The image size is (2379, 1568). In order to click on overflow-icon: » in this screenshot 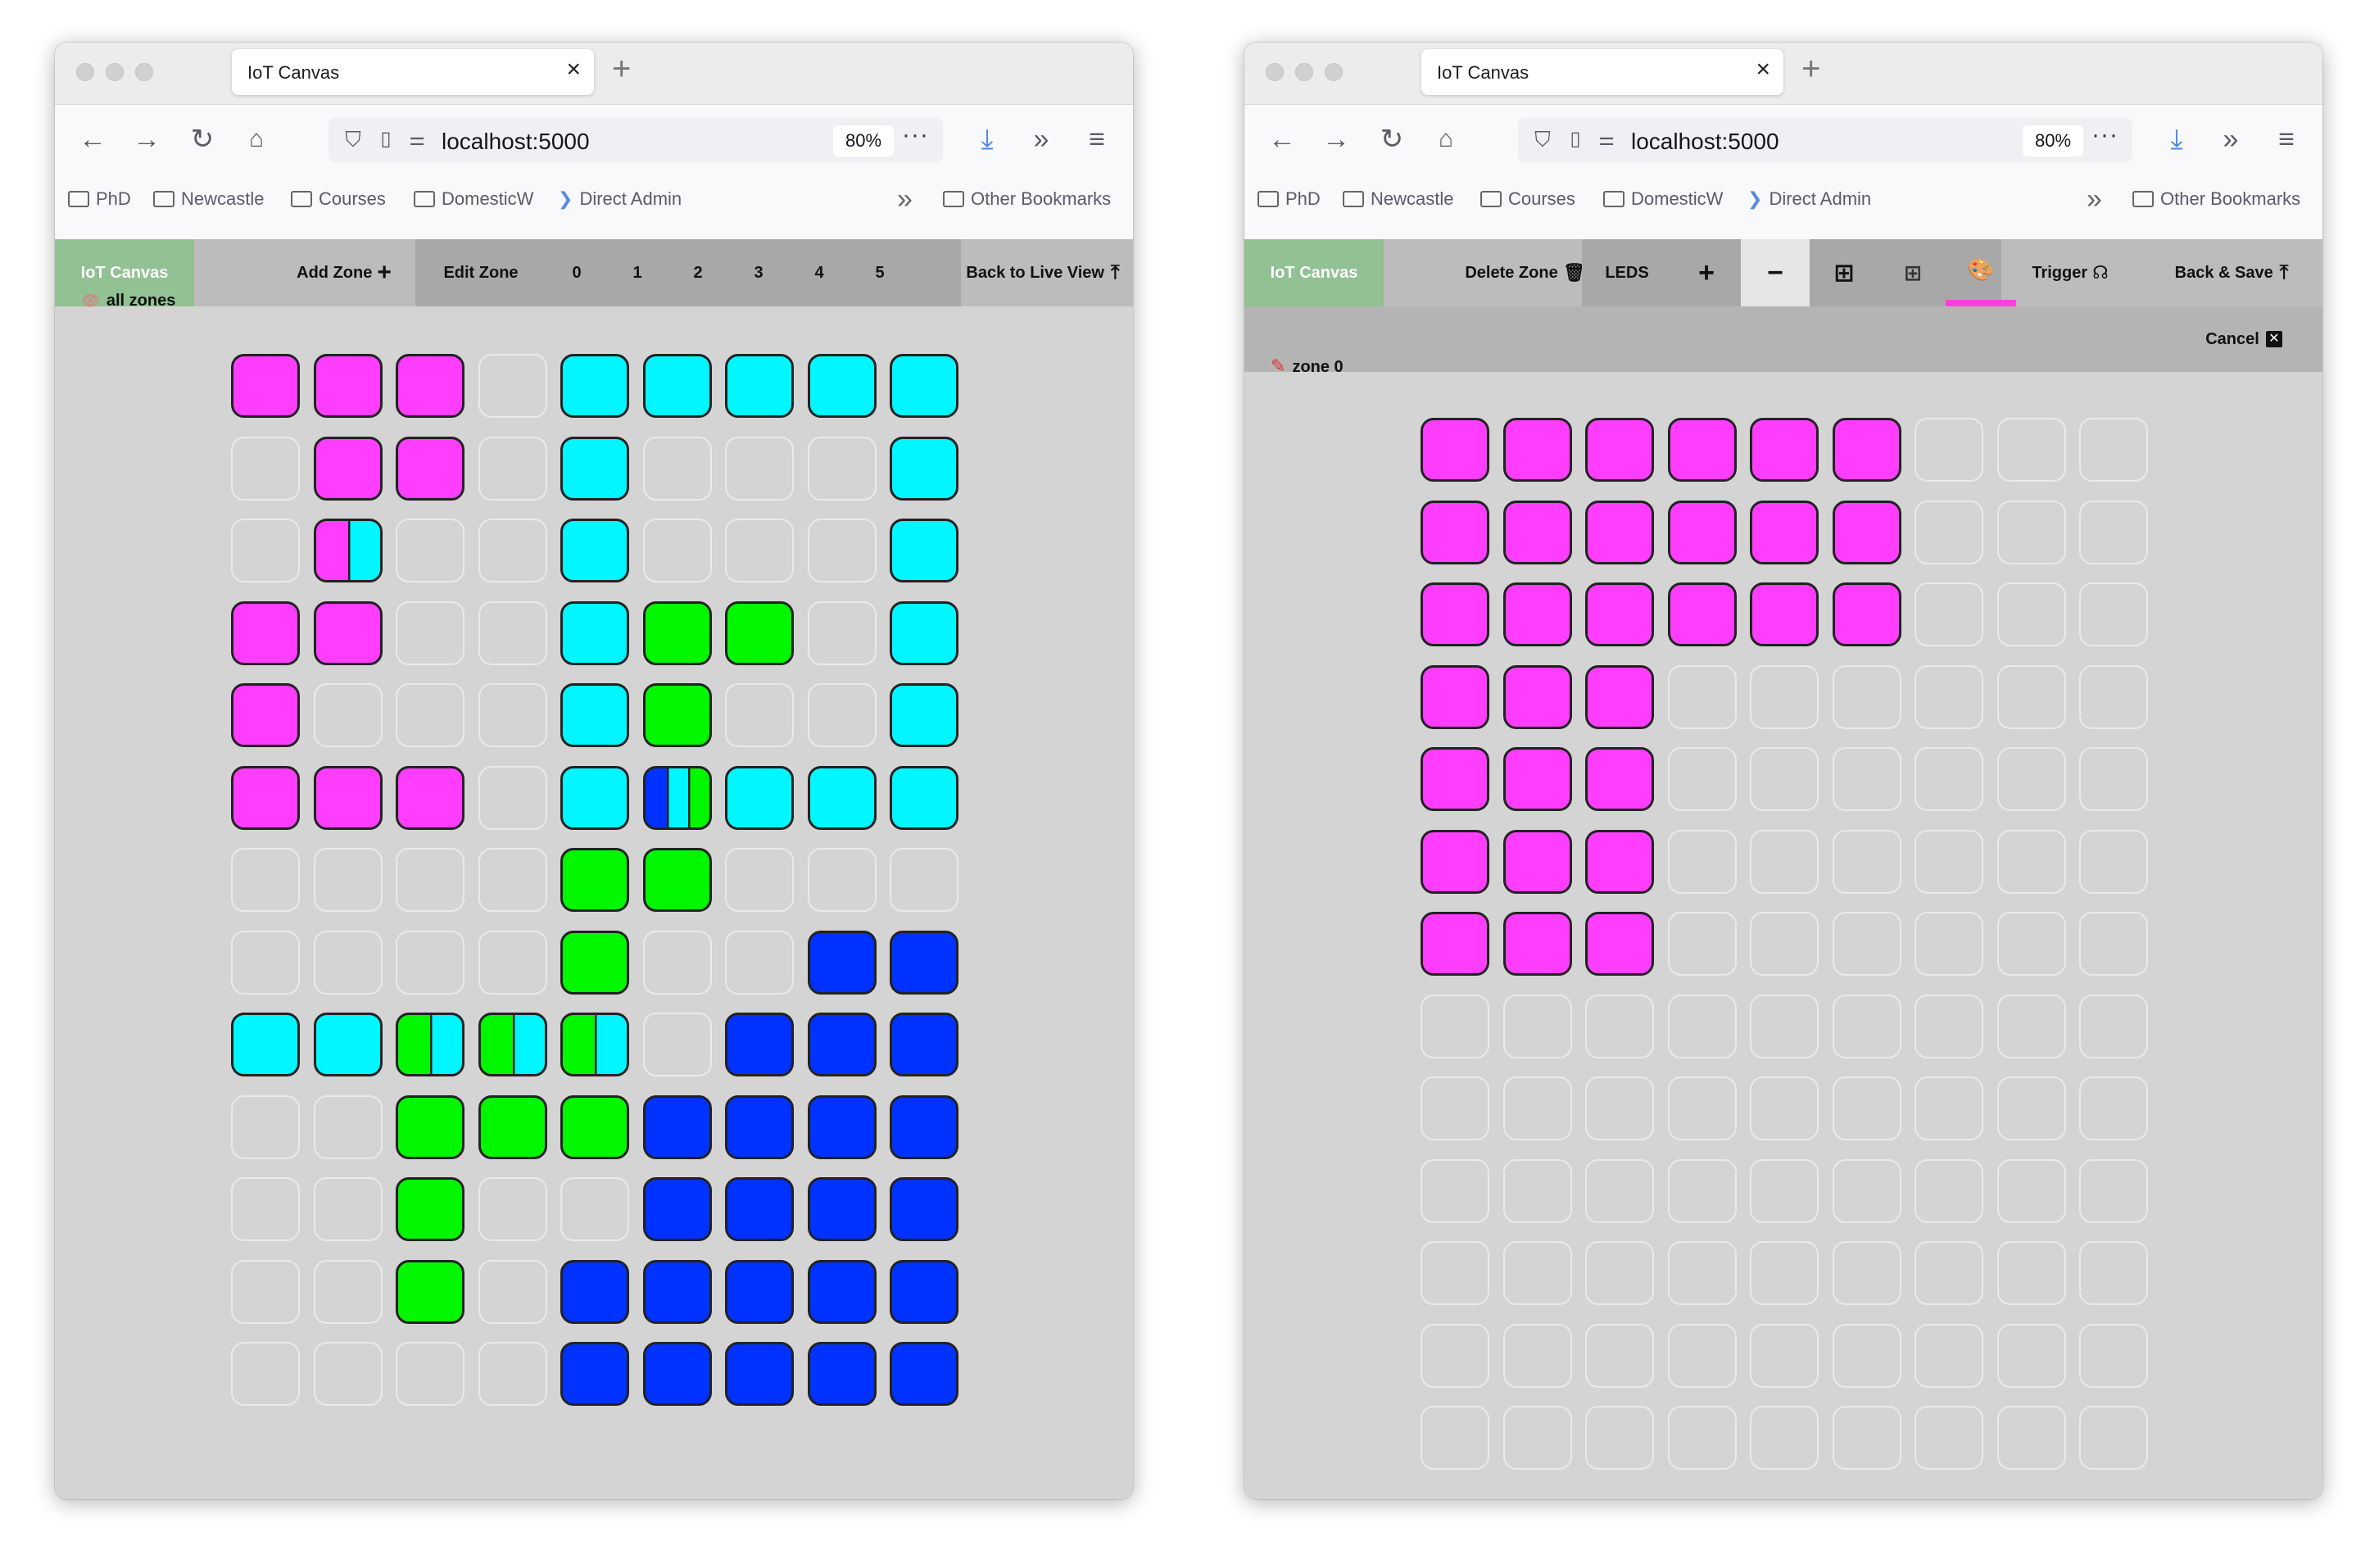, I will do `click(2230, 139)`.